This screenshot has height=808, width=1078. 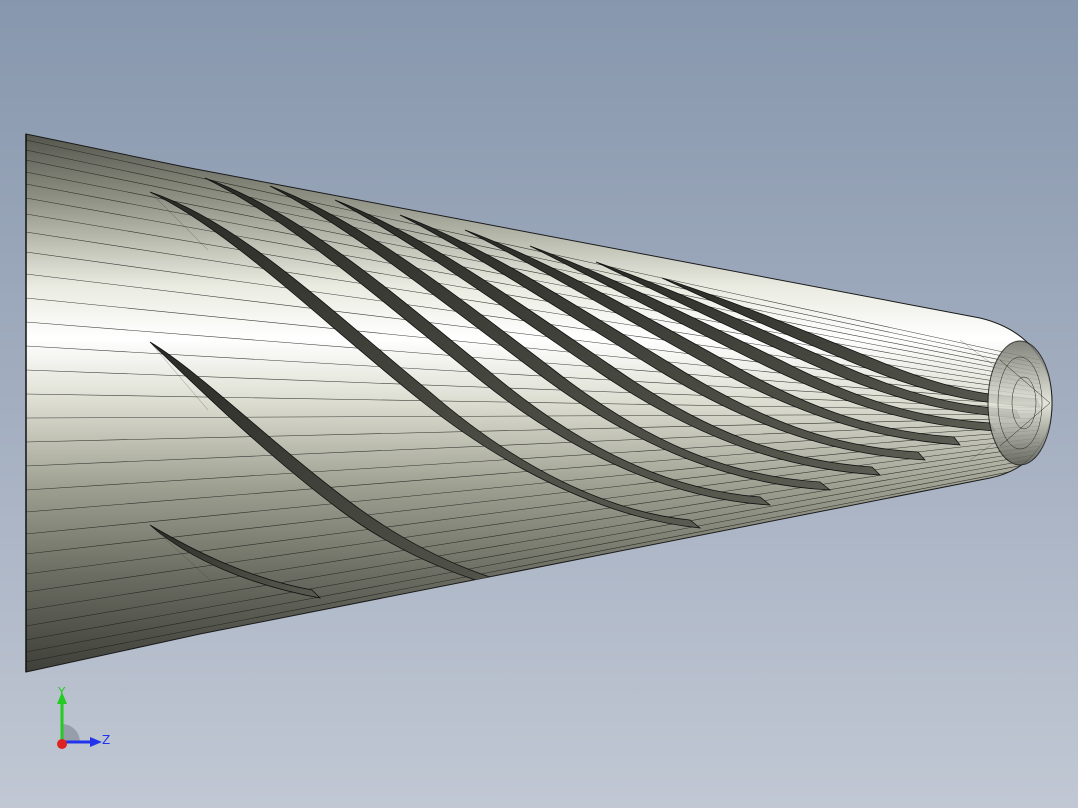 What do you see at coordinates (62, 744) in the screenshot?
I see `x-axis-icon` at bounding box center [62, 744].